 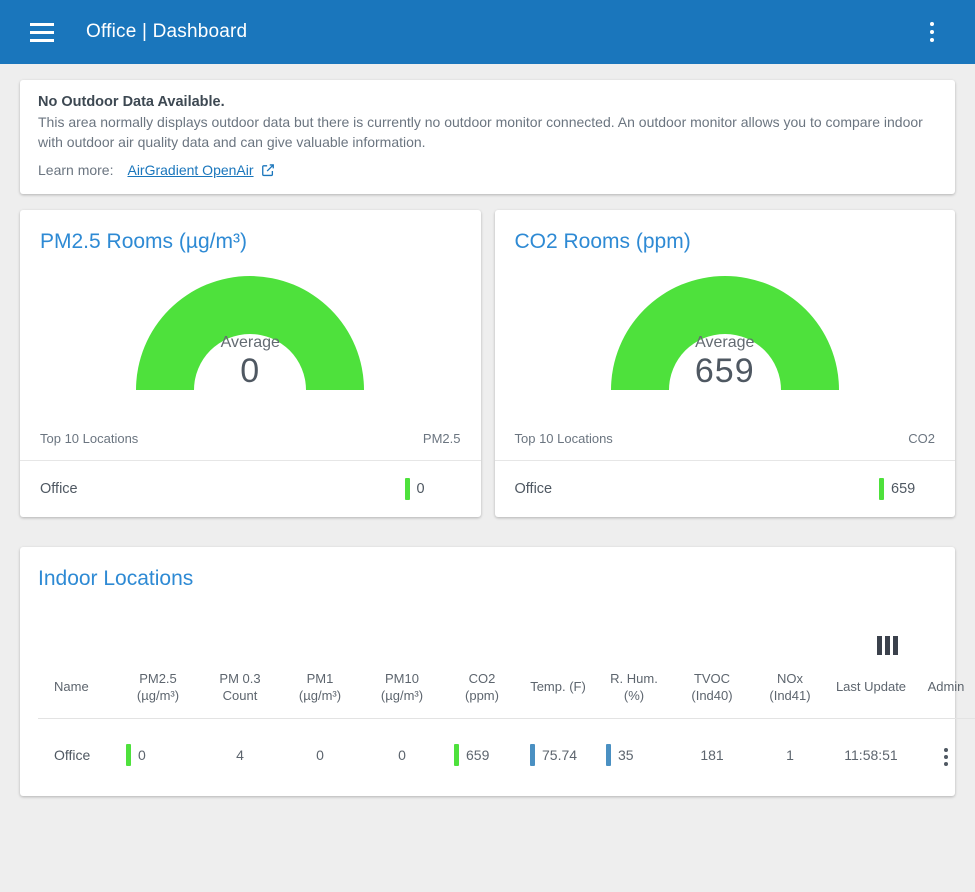 What do you see at coordinates (487, 170) in the screenshot?
I see `banner-learn-more: Learn more: AirGradient OpenAir` at bounding box center [487, 170].